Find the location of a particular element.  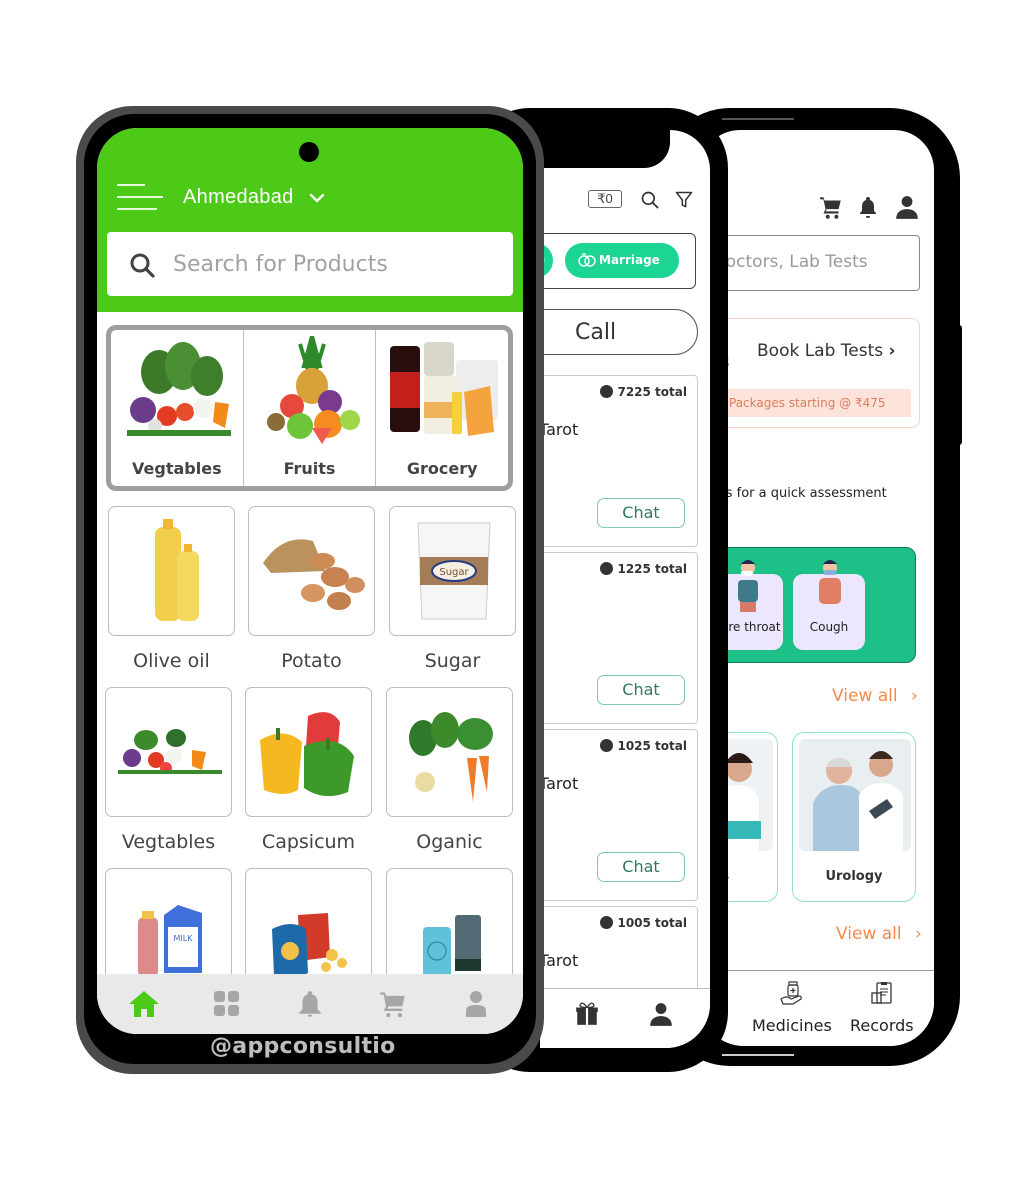

grocery-image is located at coordinates (444, 389).